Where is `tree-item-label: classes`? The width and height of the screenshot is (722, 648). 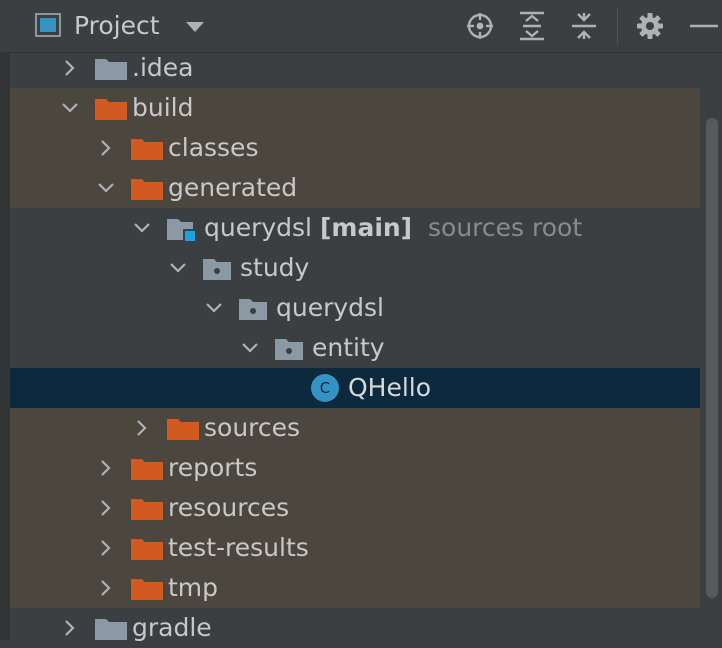
tree-item-label: classes is located at coordinates (213, 147).